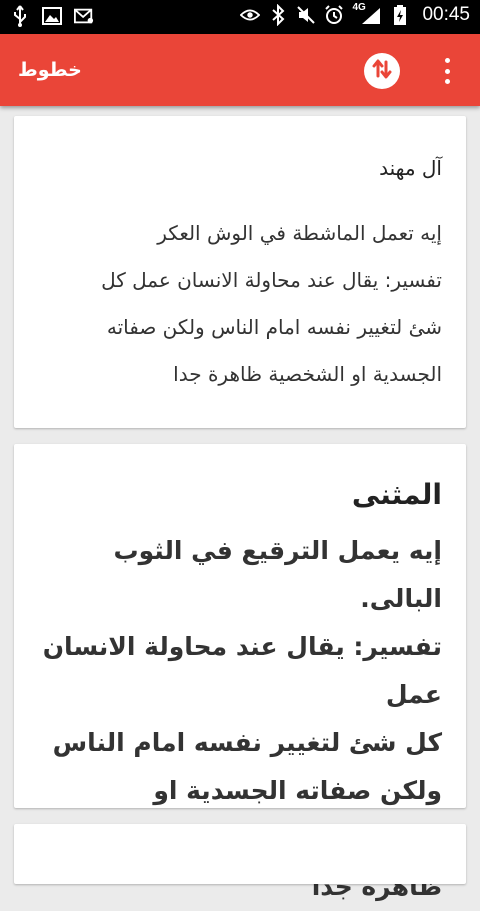 The height and width of the screenshot is (911, 480). Describe the element at coordinates (240, 93) in the screenshot. I see `app-bar: خطوط عربية` at that location.